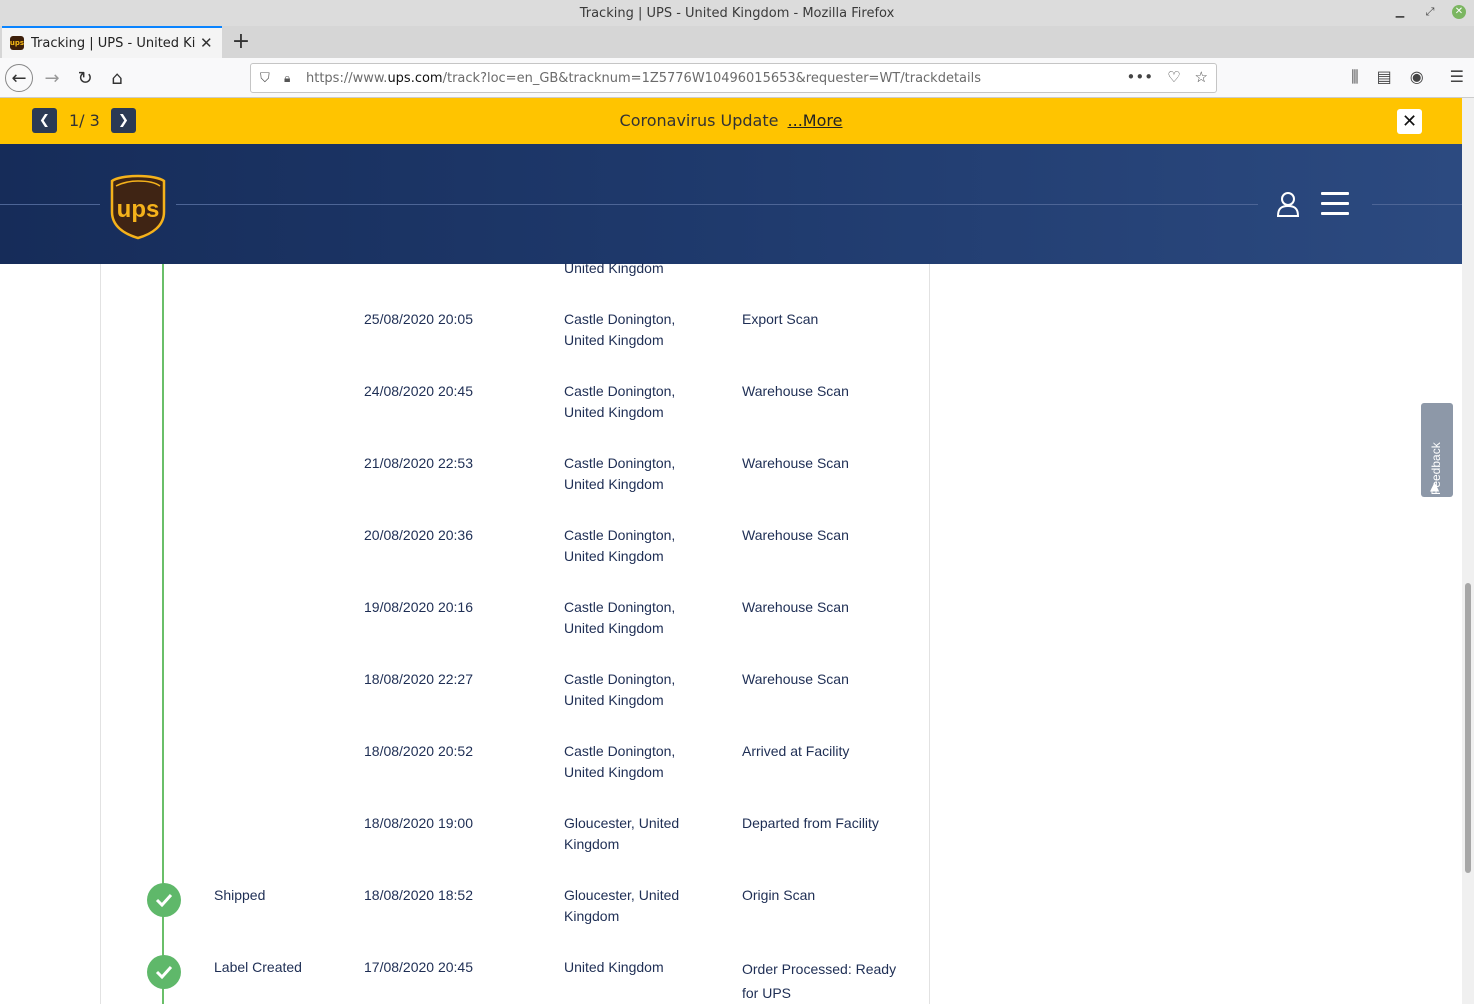 The height and width of the screenshot is (1004, 1474). I want to click on close-window-icon: ✕, so click(1459, 12).